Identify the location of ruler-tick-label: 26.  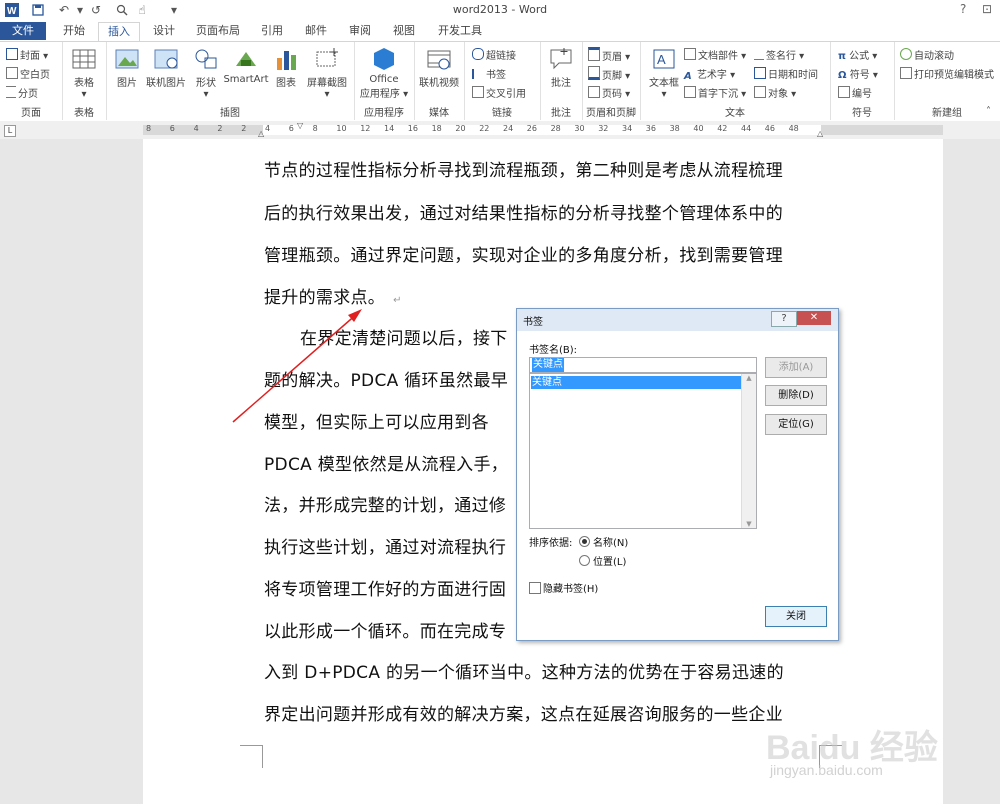
(531, 128).